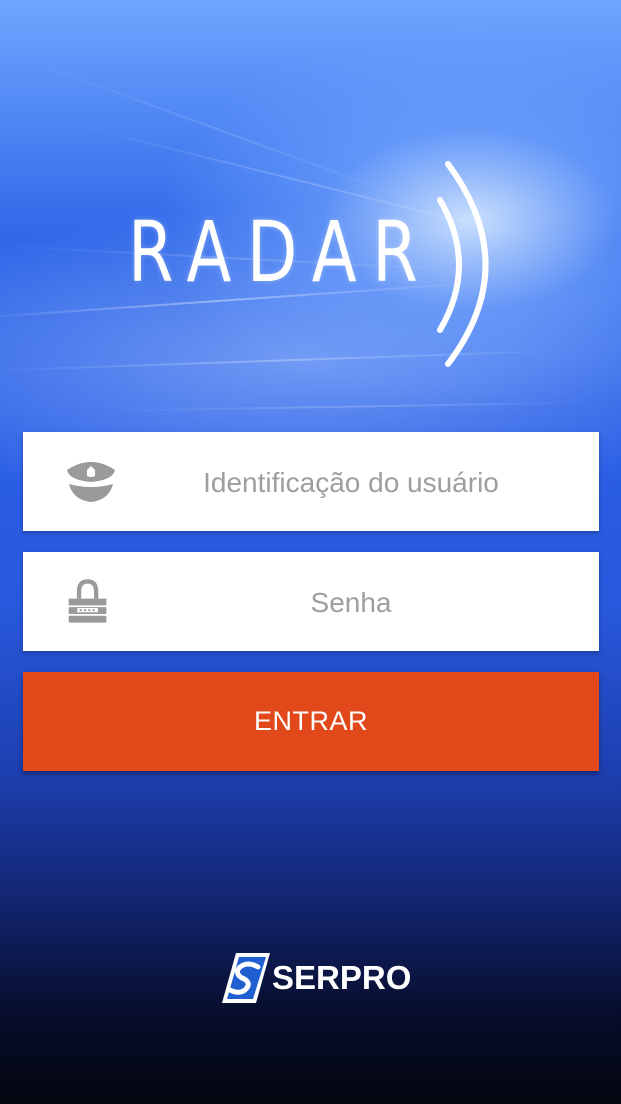  What do you see at coordinates (87, 601) in the screenshot?
I see `padlock-icon` at bounding box center [87, 601].